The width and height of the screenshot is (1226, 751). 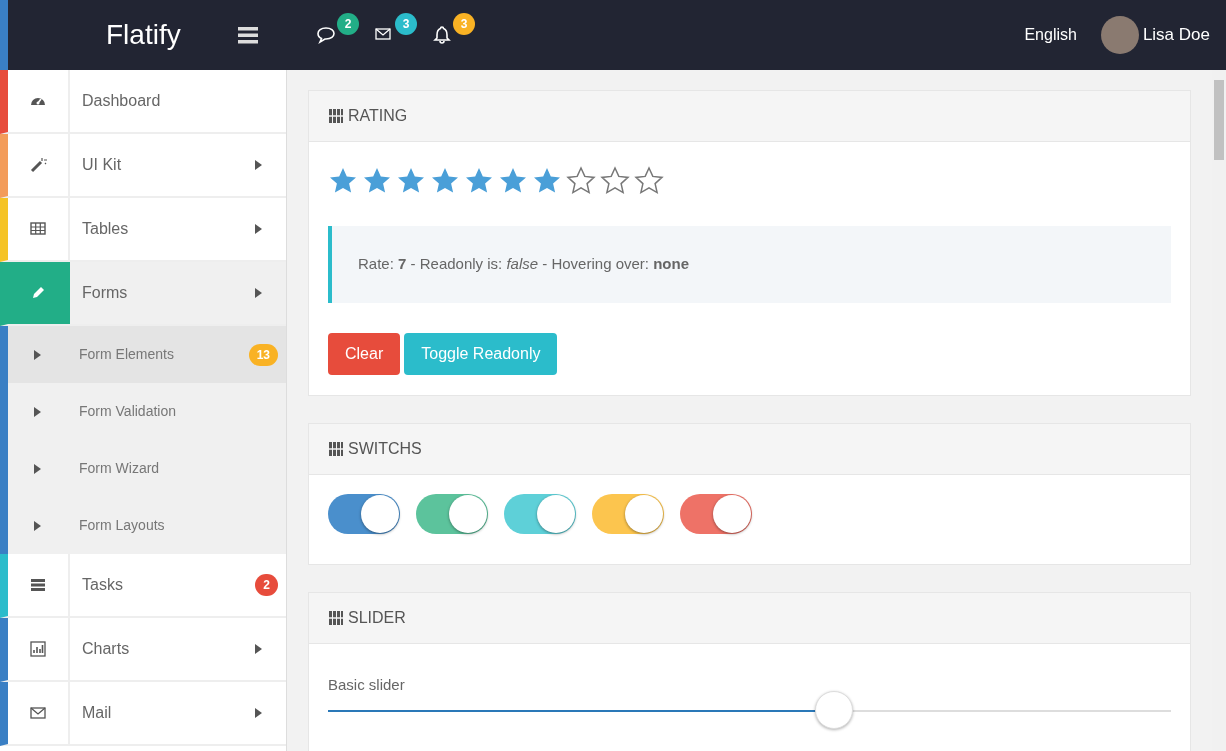 I want to click on sidebar-item: UI Kit, so click(x=143, y=166).